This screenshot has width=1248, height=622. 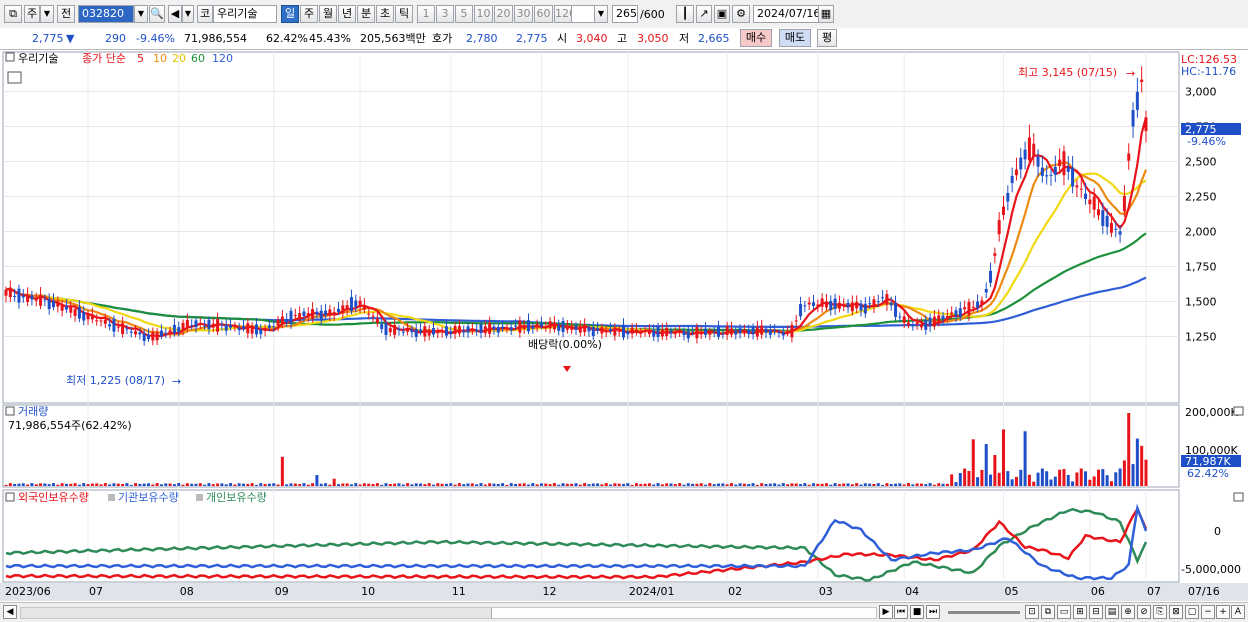 What do you see at coordinates (464, 14) in the screenshot?
I see `interval-button-2: 5` at bounding box center [464, 14].